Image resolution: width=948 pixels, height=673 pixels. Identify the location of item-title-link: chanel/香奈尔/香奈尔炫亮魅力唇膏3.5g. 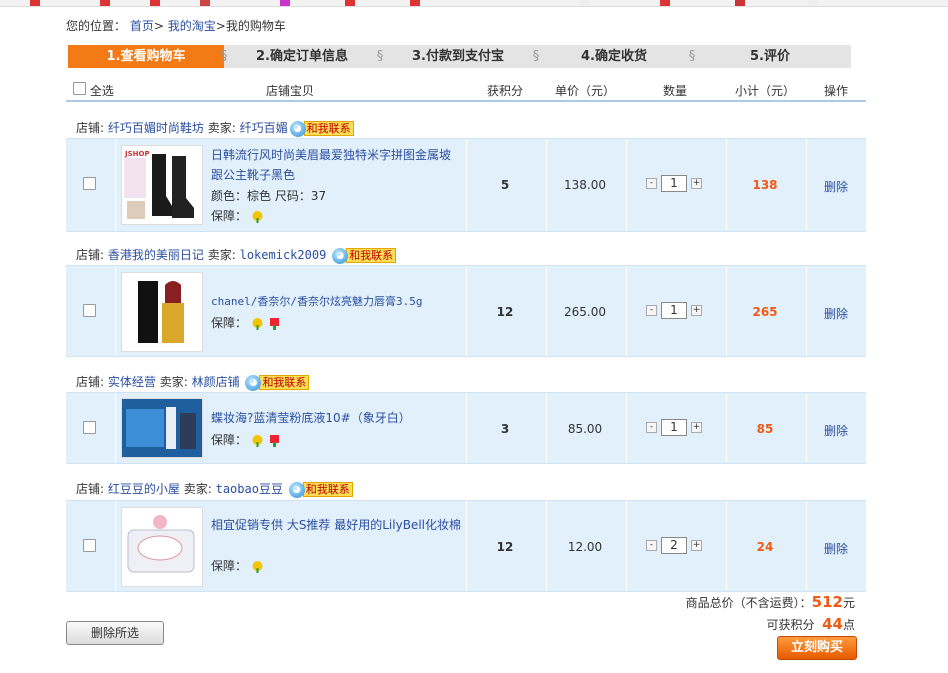
(336, 302).